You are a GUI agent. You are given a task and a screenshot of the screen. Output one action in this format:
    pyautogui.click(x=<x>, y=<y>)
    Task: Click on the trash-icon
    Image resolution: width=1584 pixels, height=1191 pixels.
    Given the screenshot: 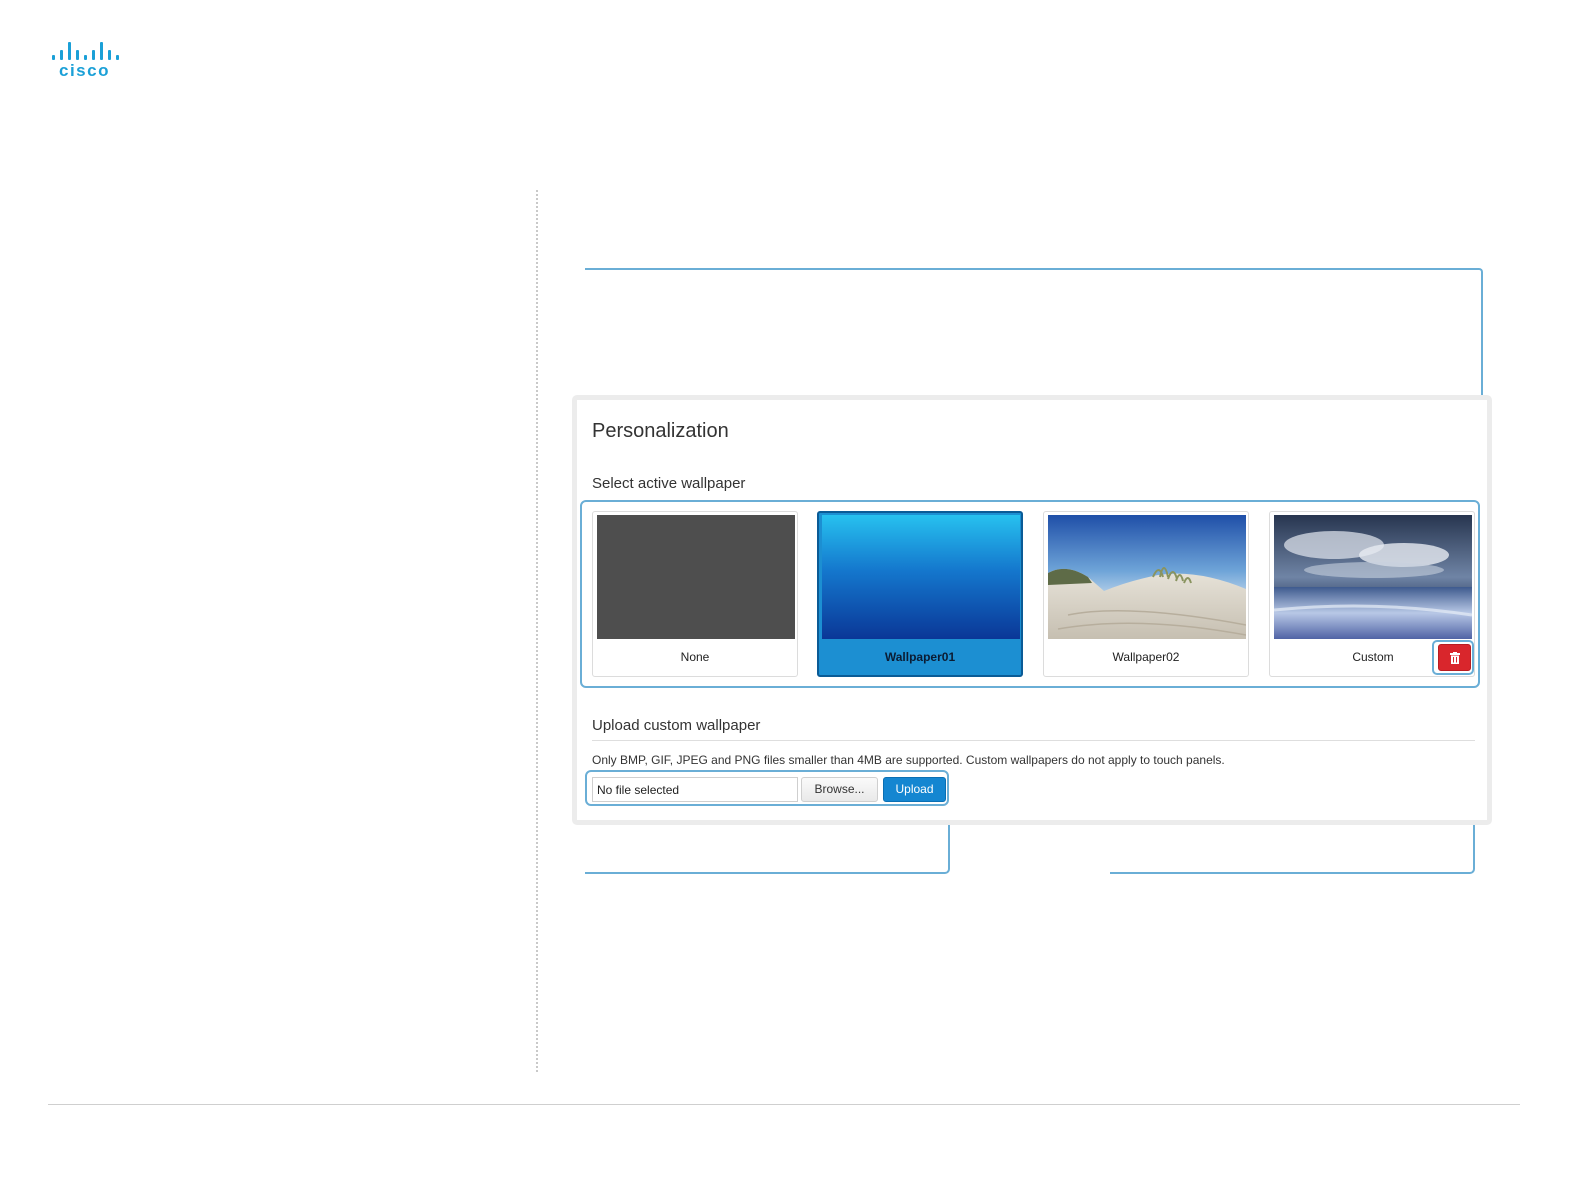 What is the action you would take?
    pyautogui.click(x=1455, y=658)
    